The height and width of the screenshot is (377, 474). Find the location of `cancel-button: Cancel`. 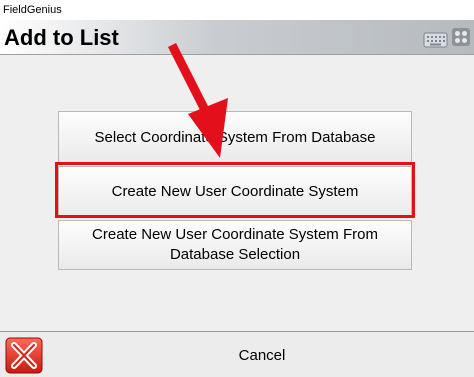

cancel-button: Cancel is located at coordinates (262, 355).